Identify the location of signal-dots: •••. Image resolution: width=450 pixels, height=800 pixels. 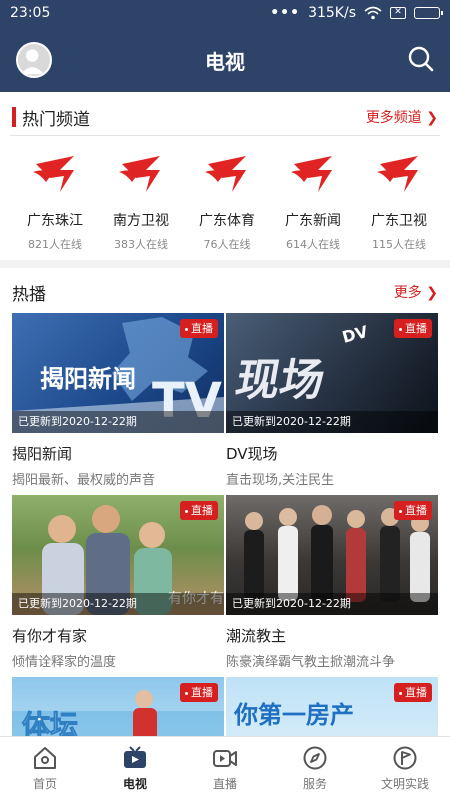
(285, 13).